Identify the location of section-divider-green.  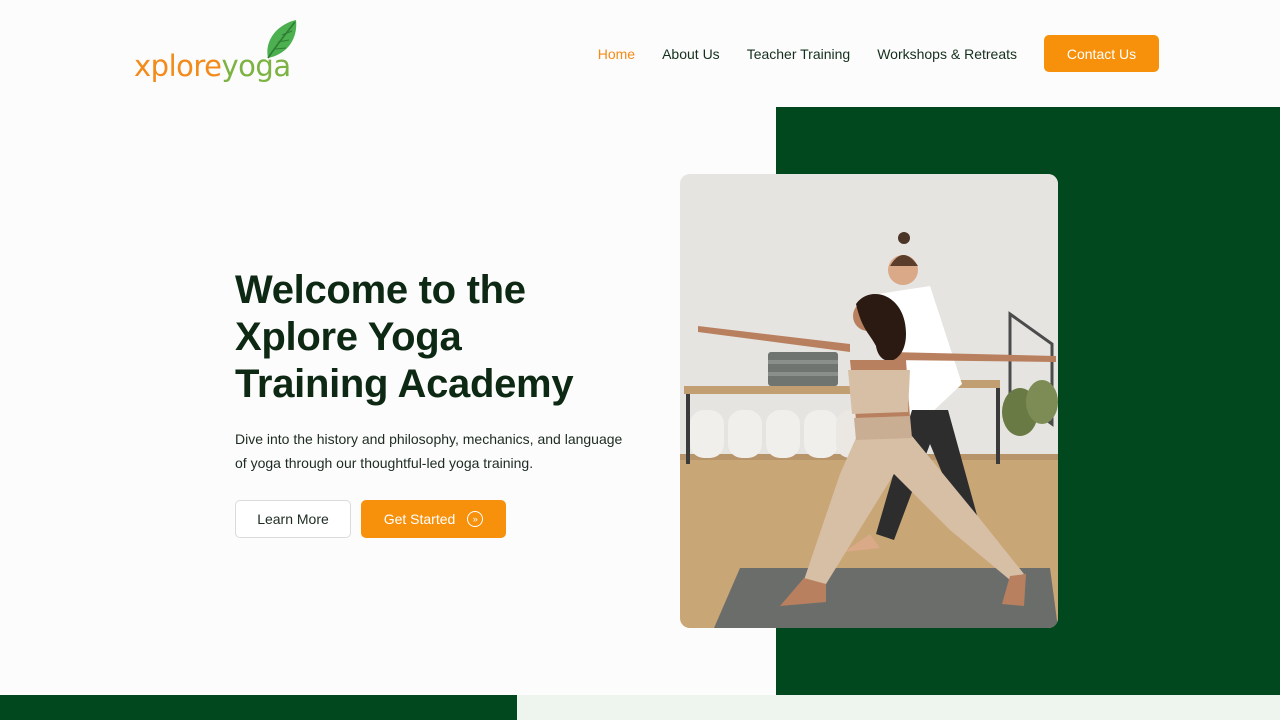
(258, 707).